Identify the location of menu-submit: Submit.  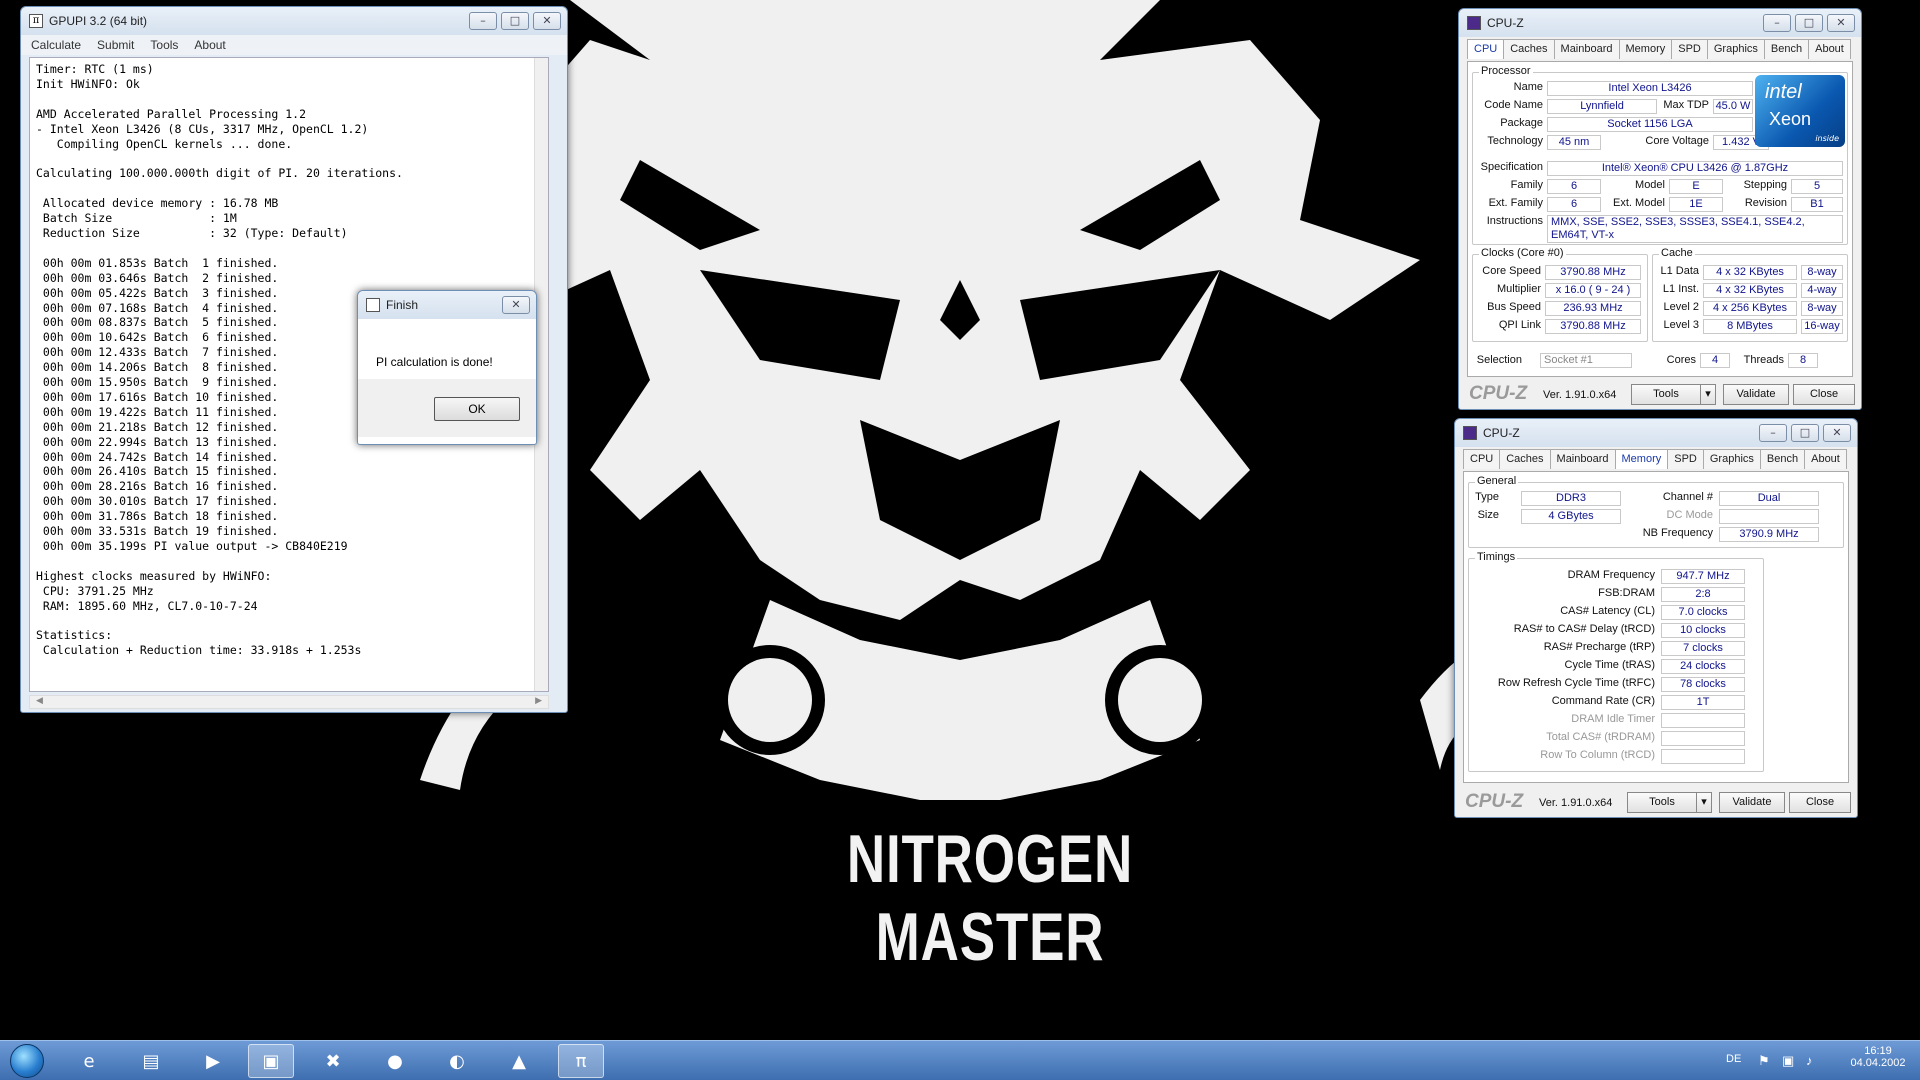
(115, 45).